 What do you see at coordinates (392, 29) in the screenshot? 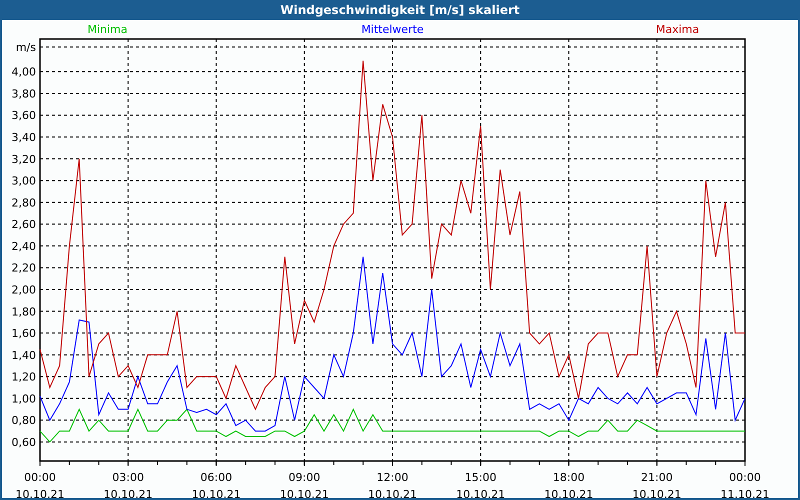
I see `legend-label: Mittelwerte` at bounding box center [392, 29].